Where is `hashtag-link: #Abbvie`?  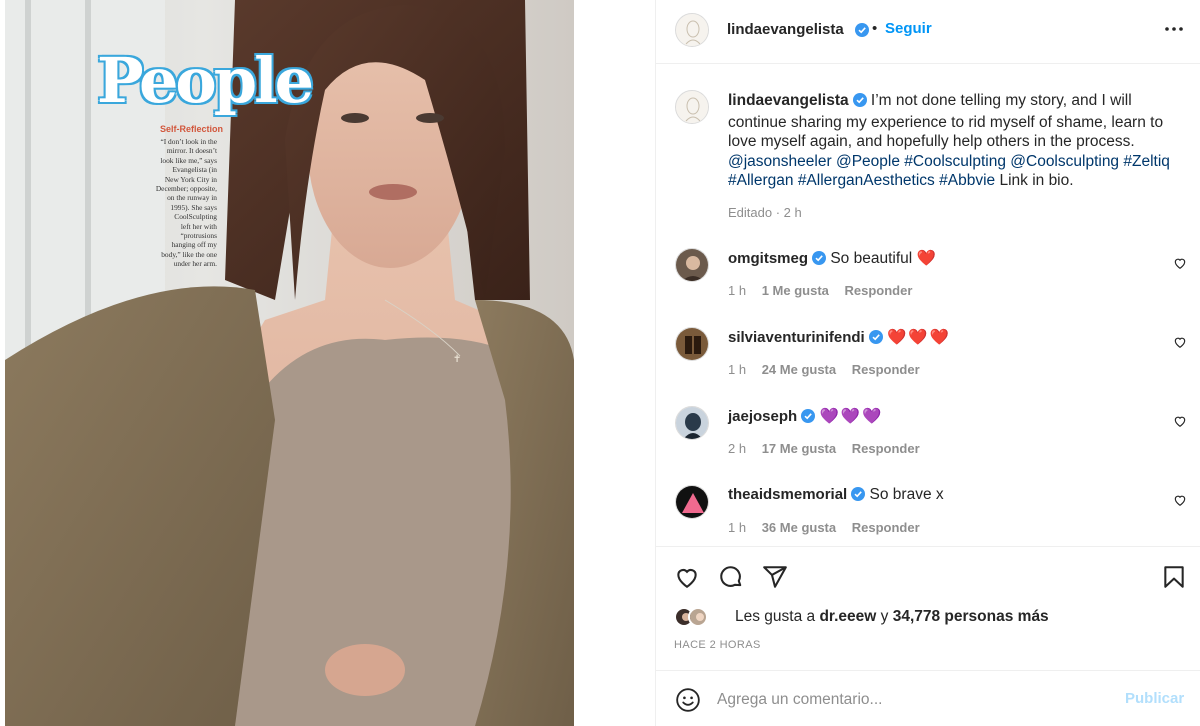 hashtag-link: #Abbvie is located at coordinates (967, 180).